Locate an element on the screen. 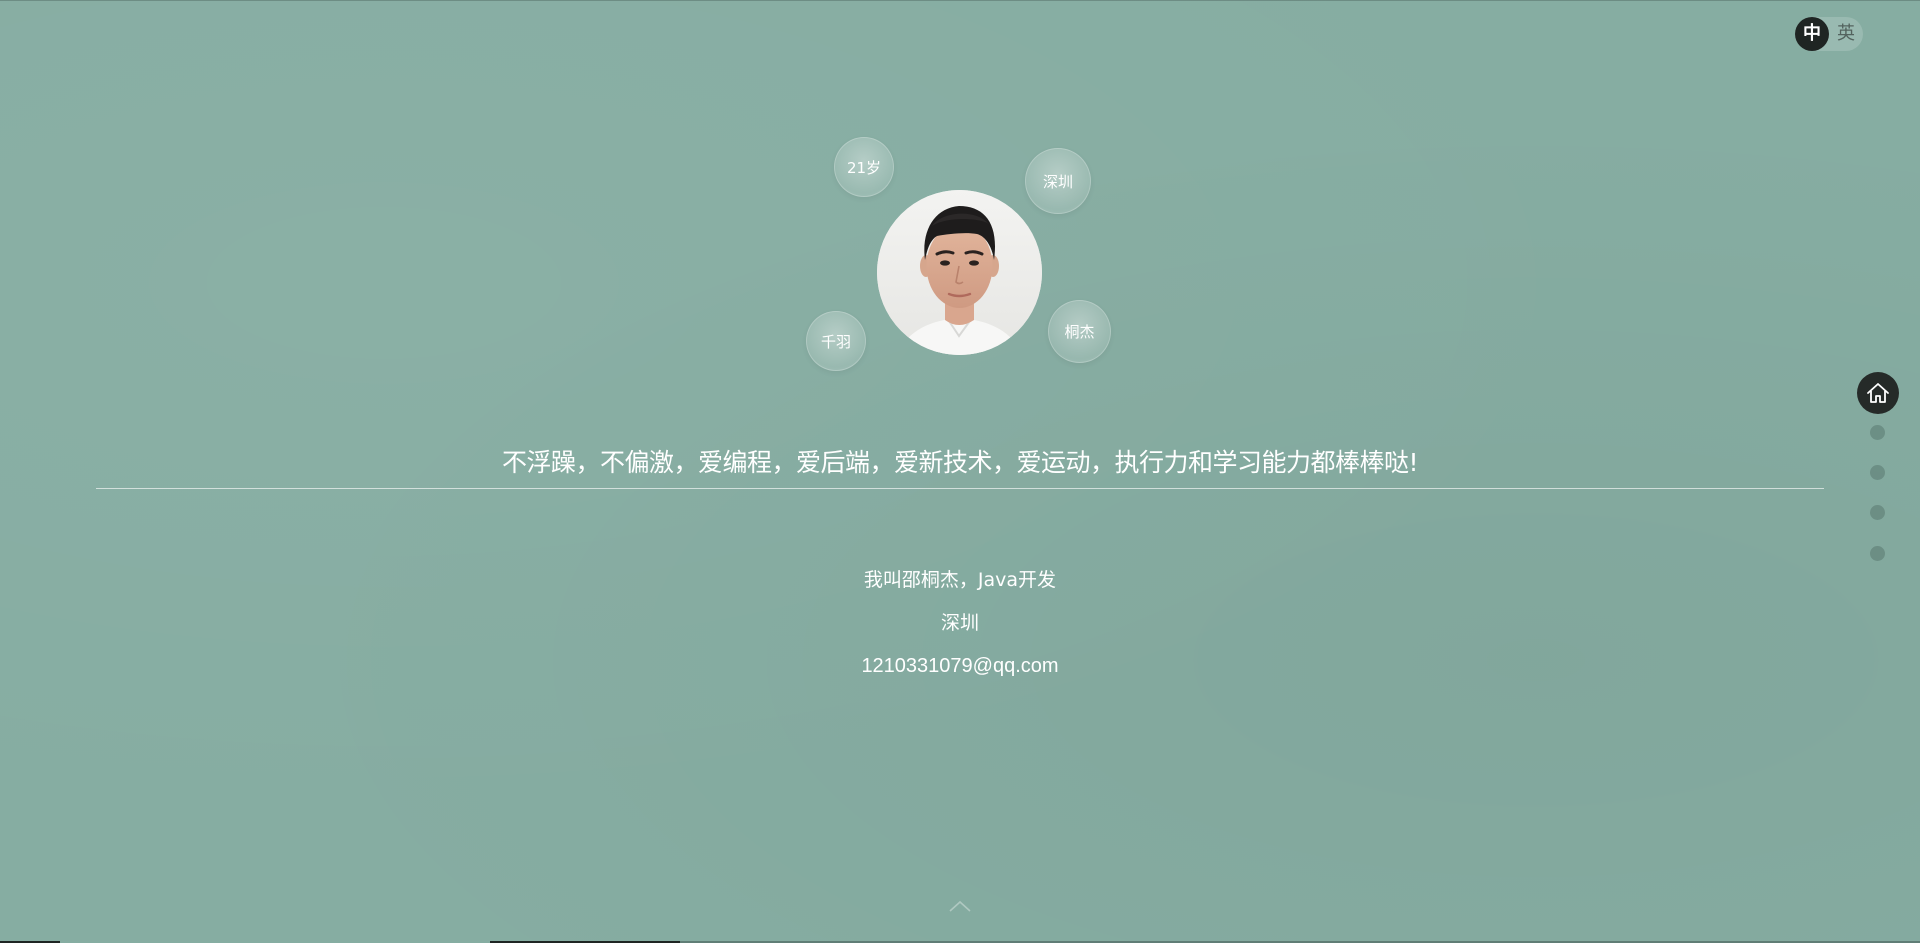  chevron-up-icon is located at coordinates (960, 906).